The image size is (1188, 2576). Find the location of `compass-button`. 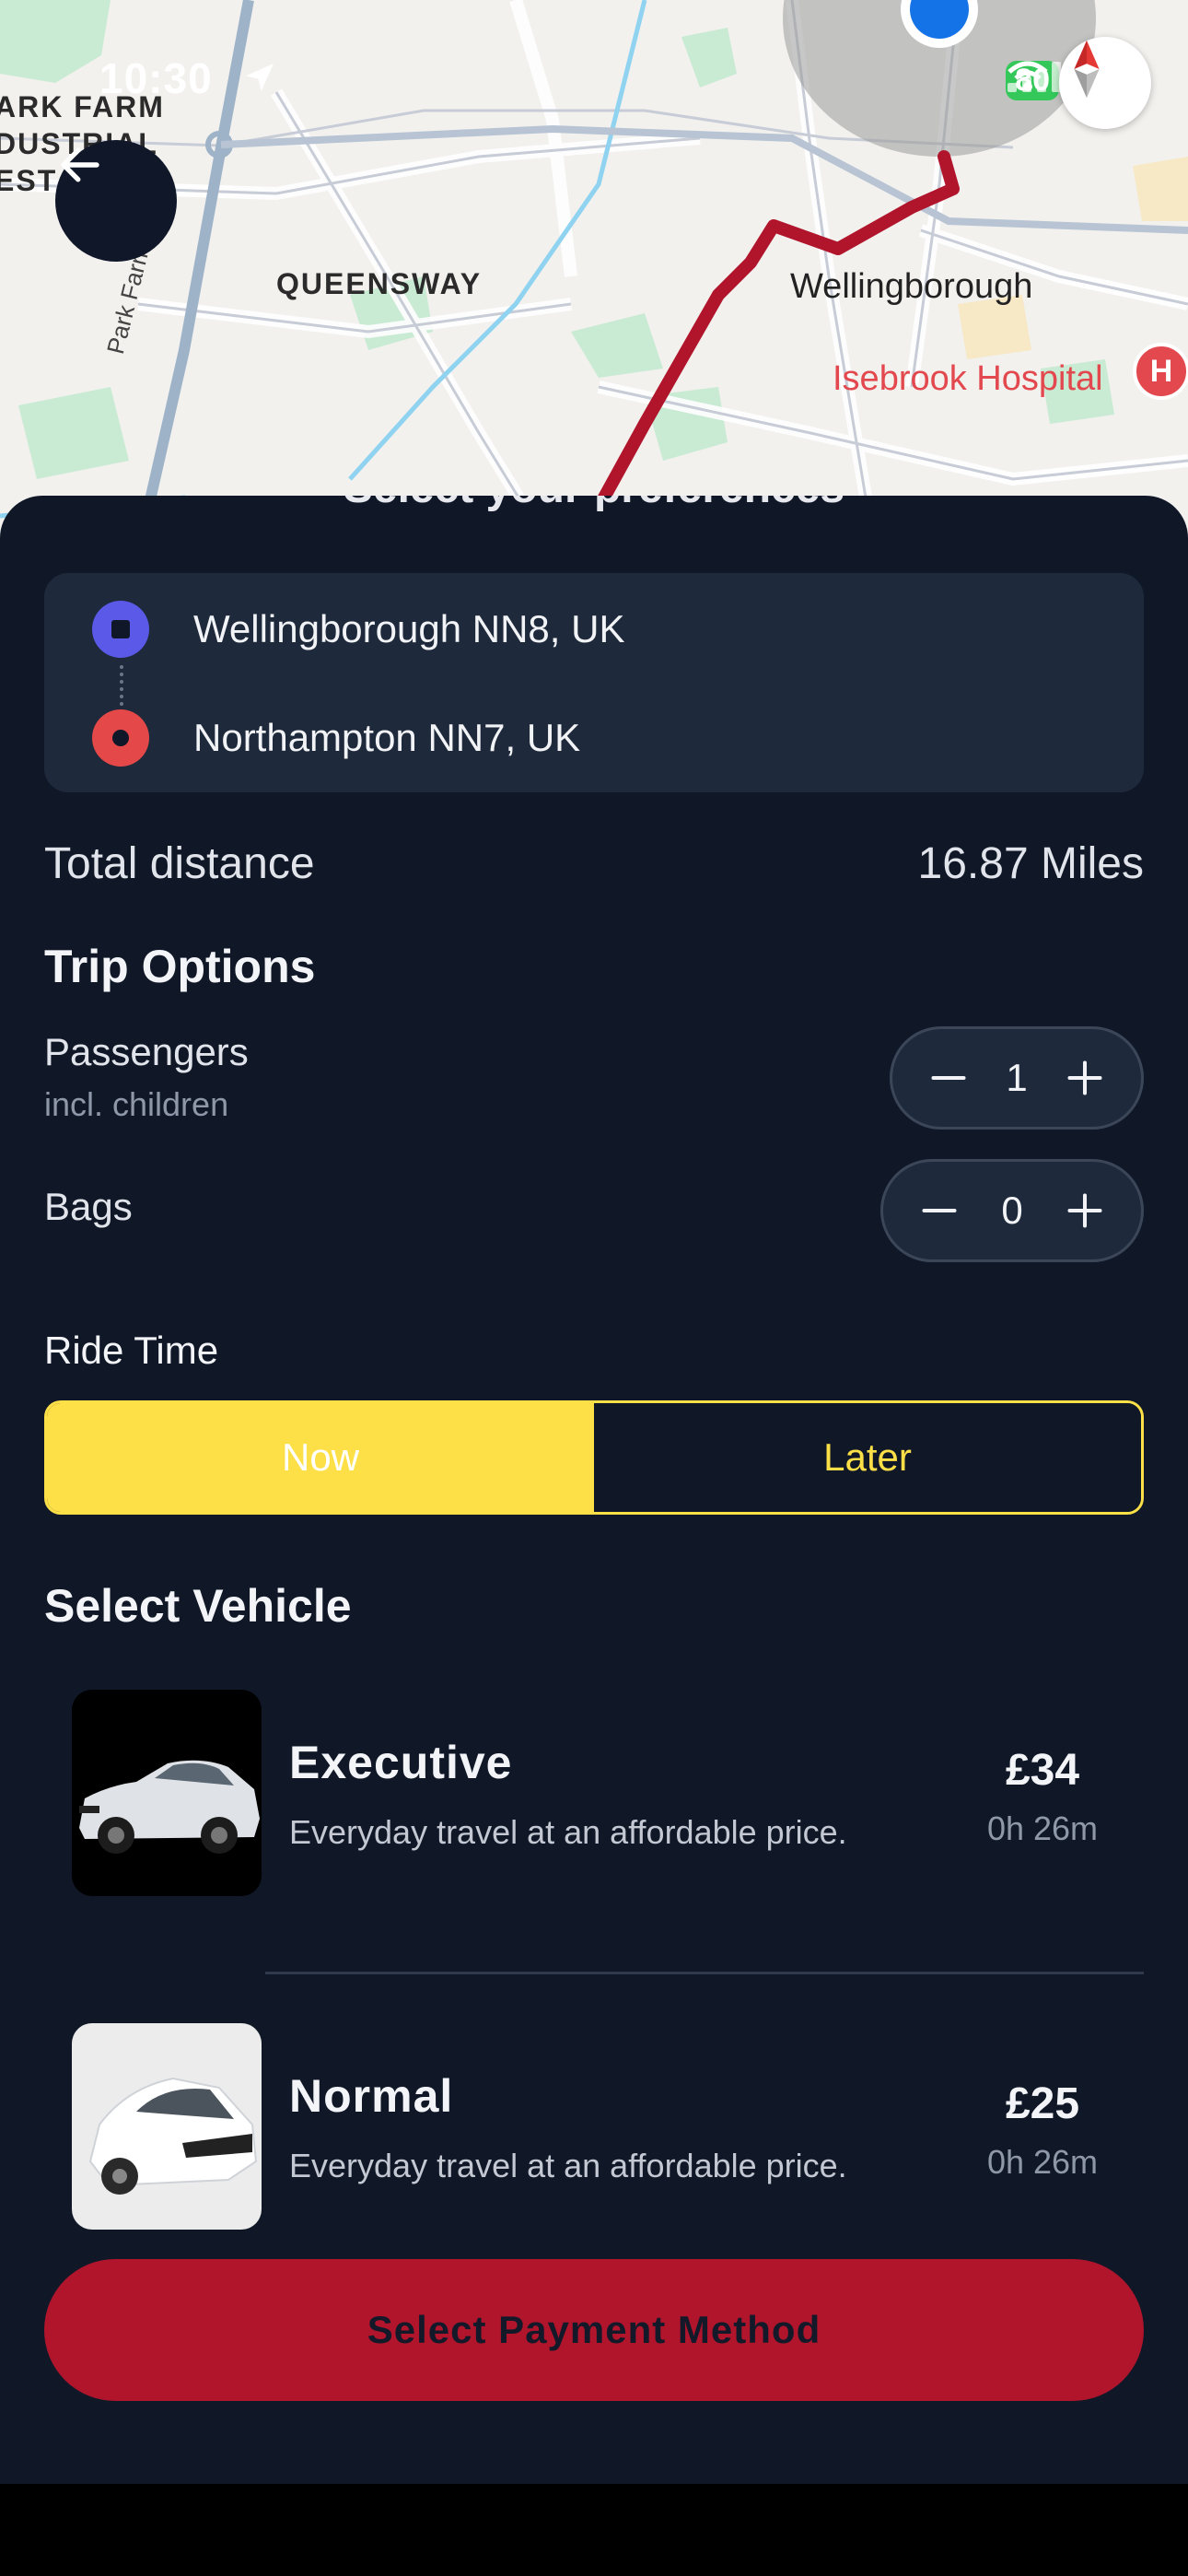

compass-button is located at coordinates (1105, 83).